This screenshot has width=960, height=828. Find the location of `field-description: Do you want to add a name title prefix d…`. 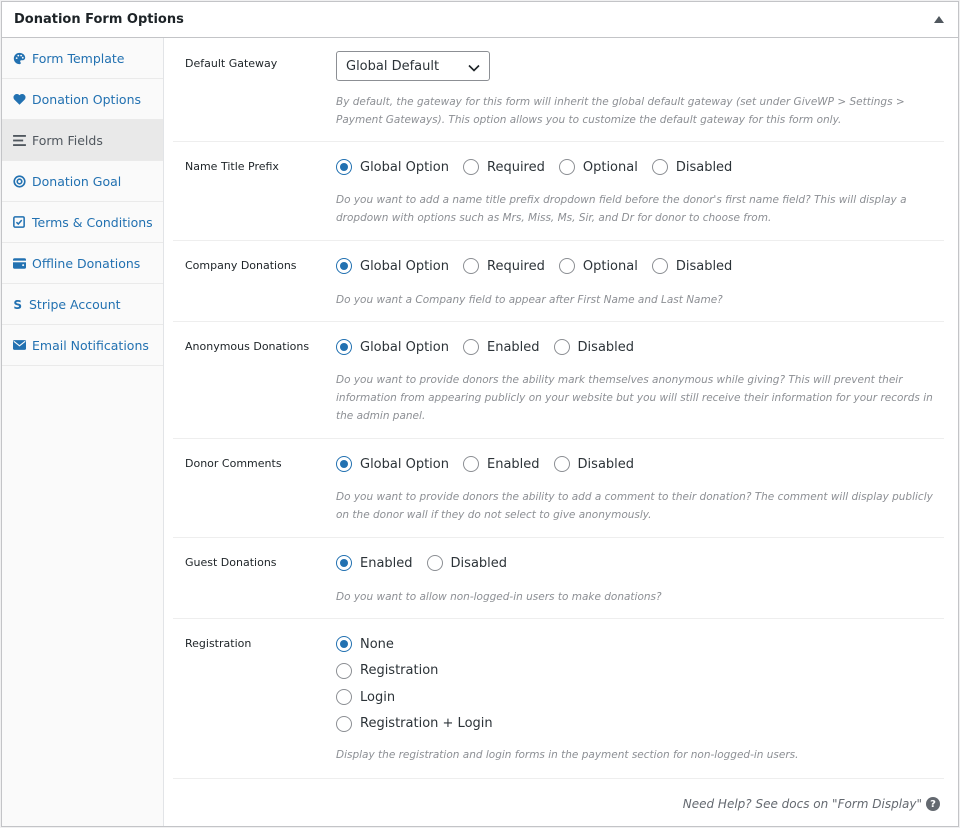

field-description: Do you want to add a name title prefix d… is located at coordinates (621, 209).